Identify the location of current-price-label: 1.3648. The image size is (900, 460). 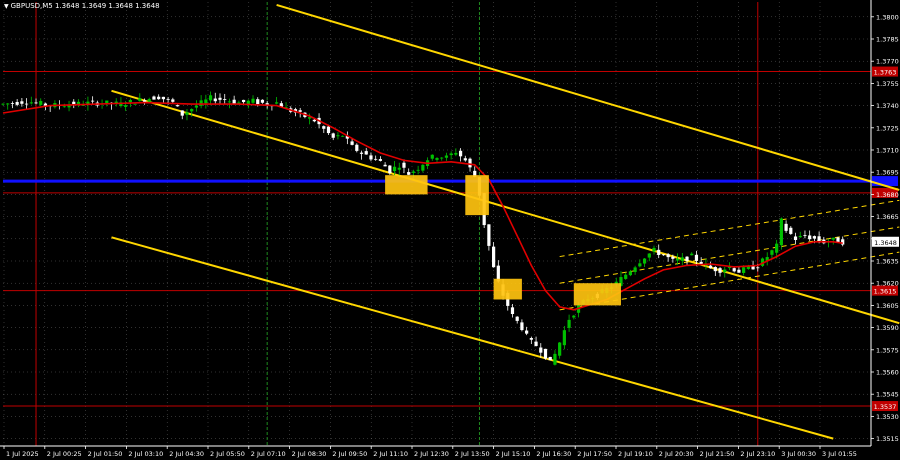
(885, 243).